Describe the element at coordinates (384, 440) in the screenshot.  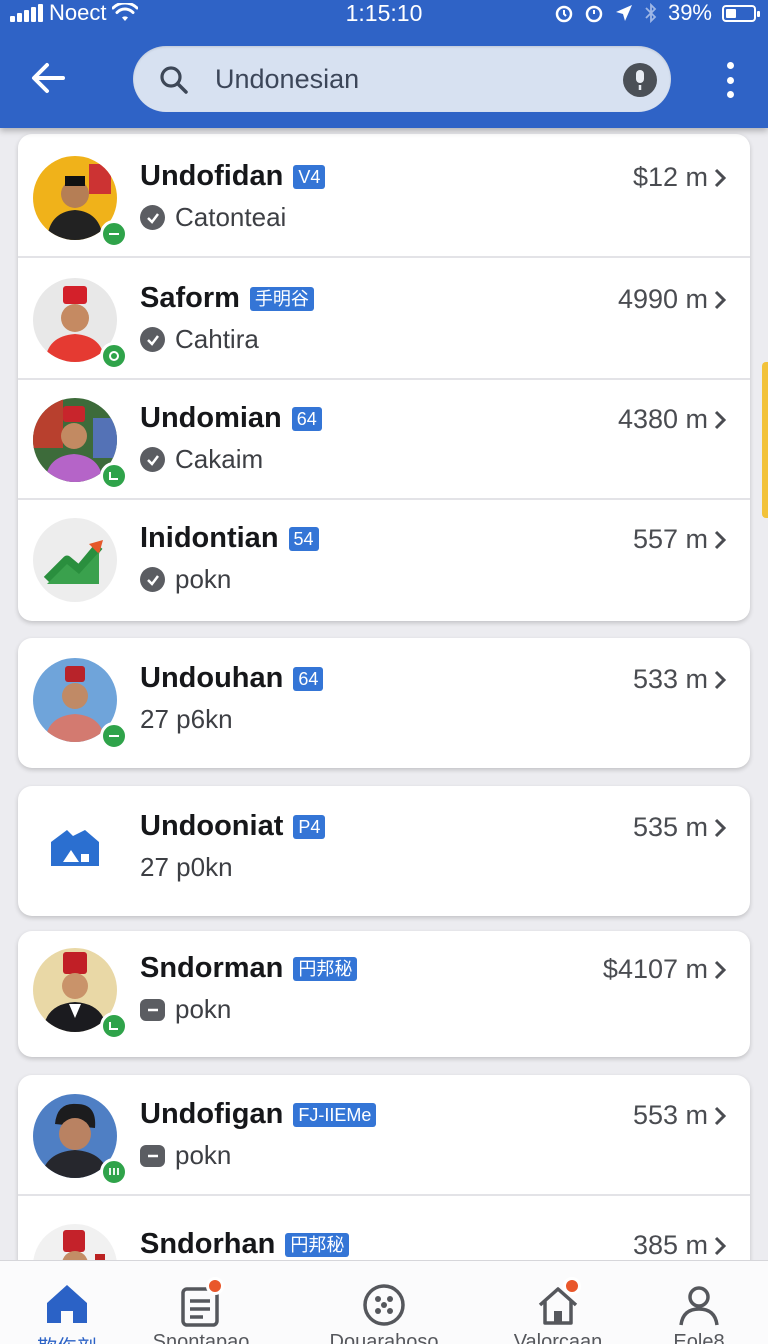
I see `list-item: Undomian 64 Cakaim 4380 m` at that location.